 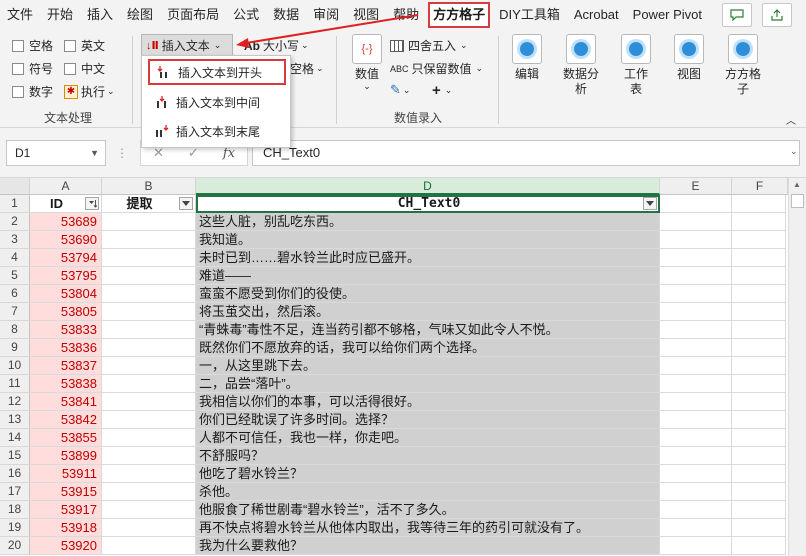 What do you see at coordinates (15, 528) in the screenshot?
I see `row-header: 19` at bounding box center [15, 528].